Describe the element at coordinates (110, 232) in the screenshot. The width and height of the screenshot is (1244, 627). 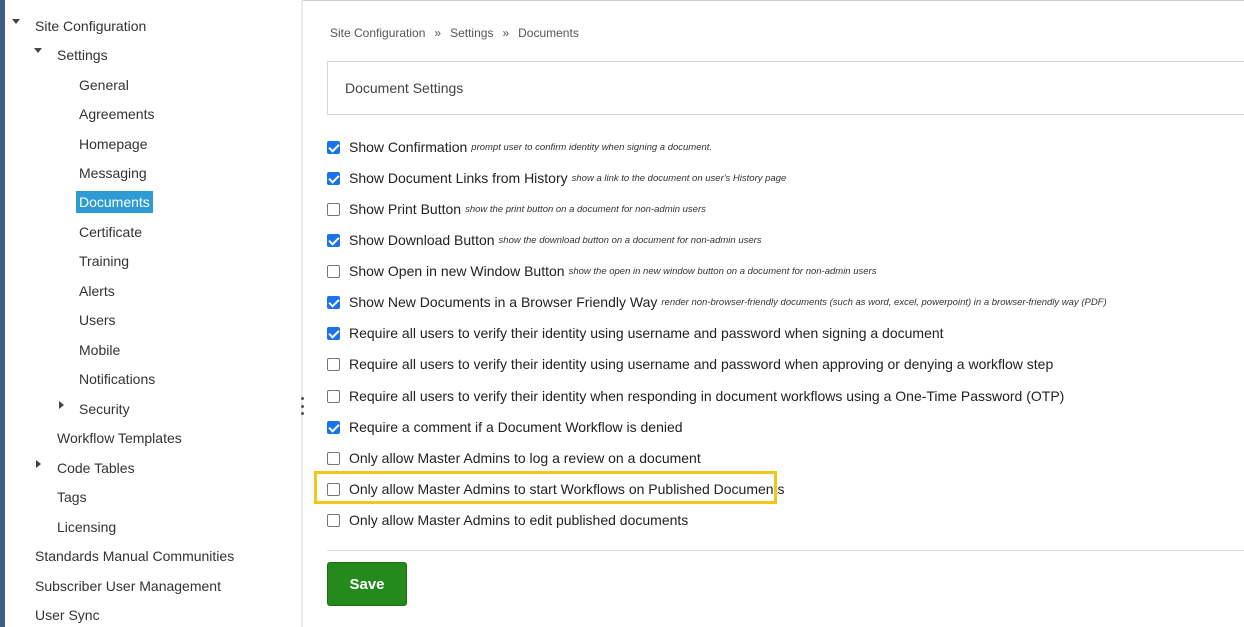
I see `sidebar-item-certificate: Certificate` at that location.